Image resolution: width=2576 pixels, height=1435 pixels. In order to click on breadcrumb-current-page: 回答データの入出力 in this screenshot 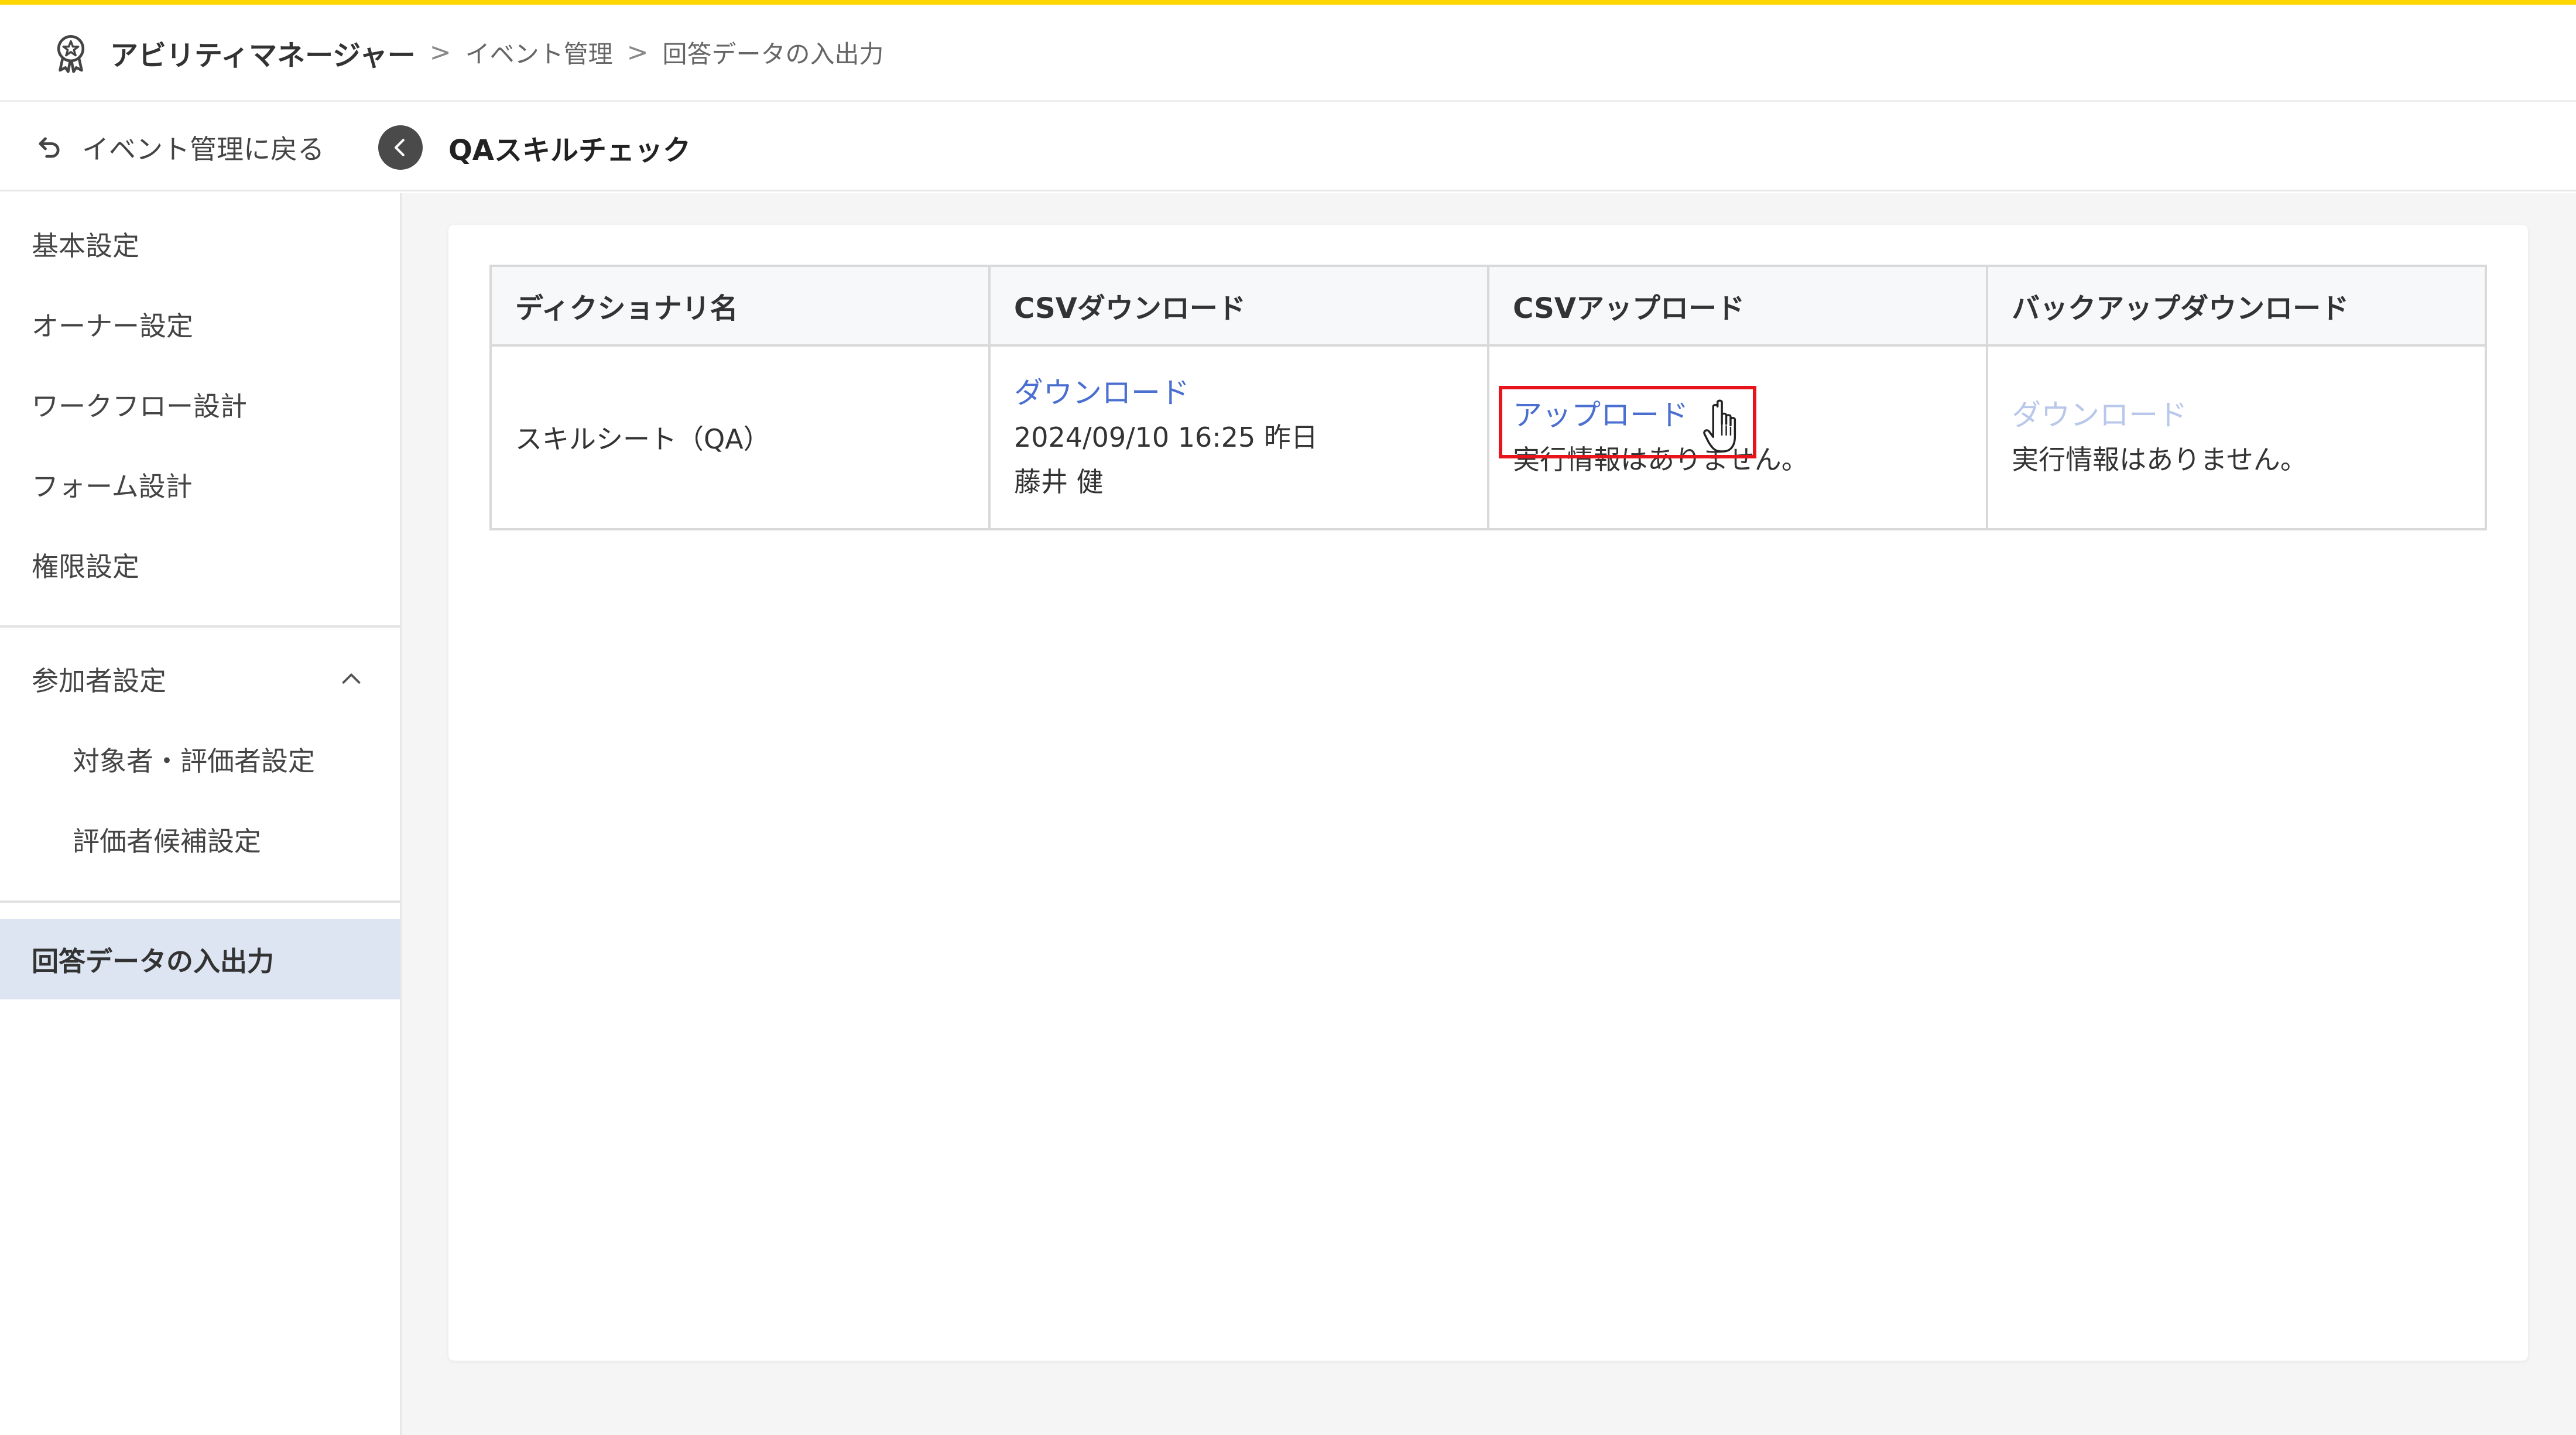, I will do `click(773, 54)`.